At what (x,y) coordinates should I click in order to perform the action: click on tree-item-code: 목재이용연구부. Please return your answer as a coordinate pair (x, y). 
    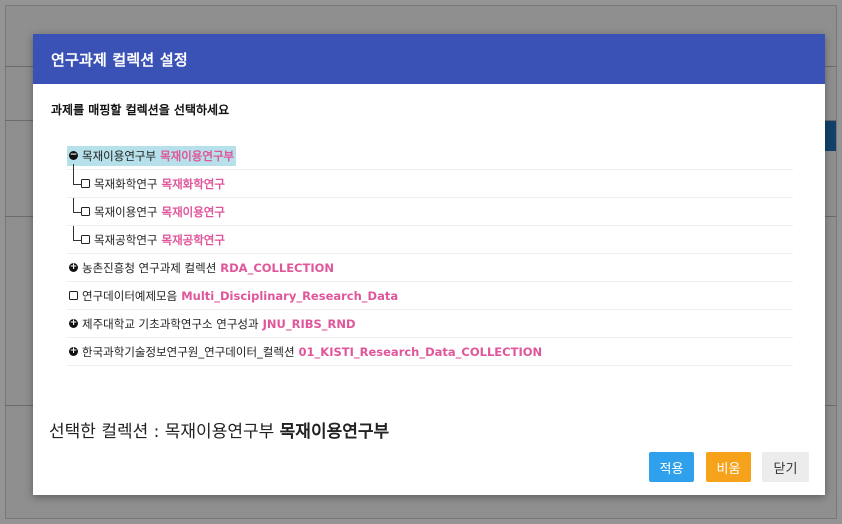
    Looking at the image, I should click on (197, 155).